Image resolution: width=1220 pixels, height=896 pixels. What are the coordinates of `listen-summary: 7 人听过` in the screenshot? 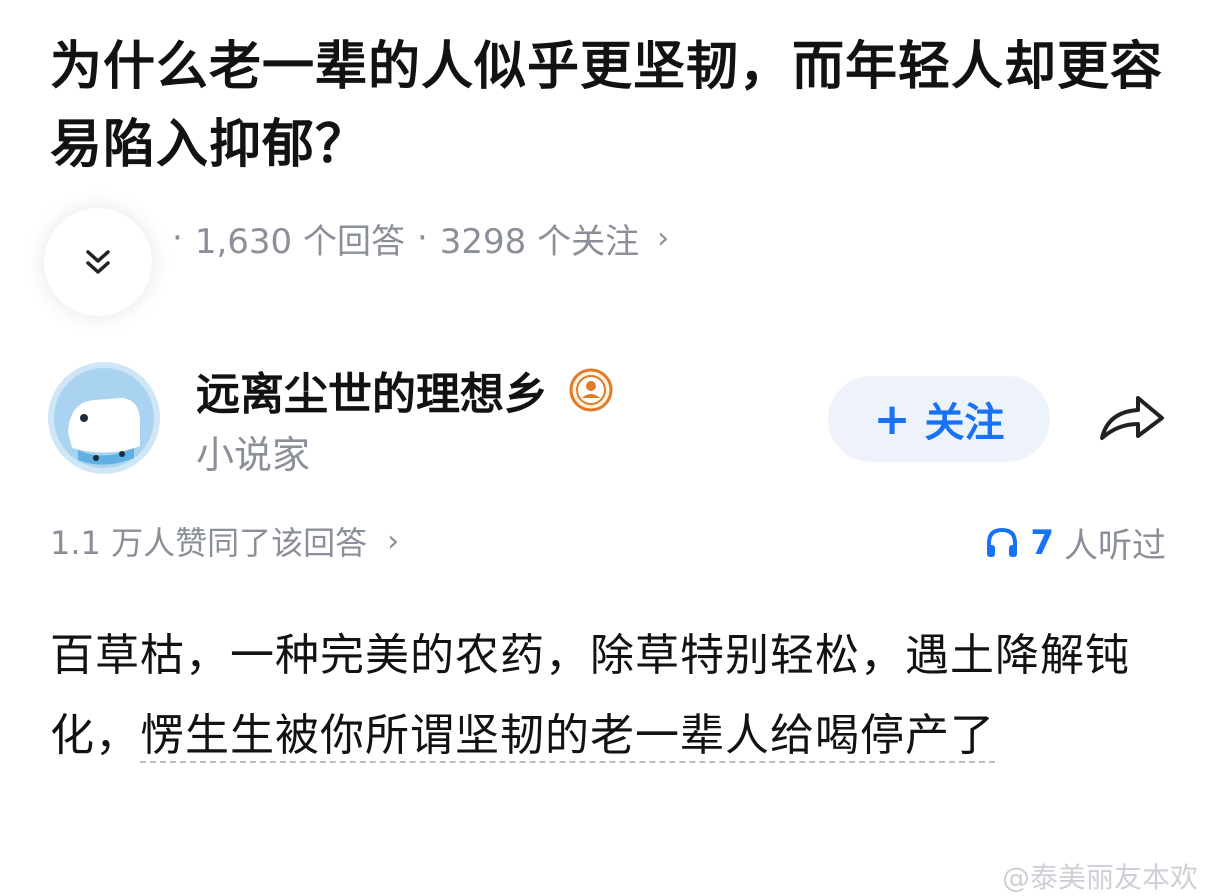 It's located at (1075, 542).